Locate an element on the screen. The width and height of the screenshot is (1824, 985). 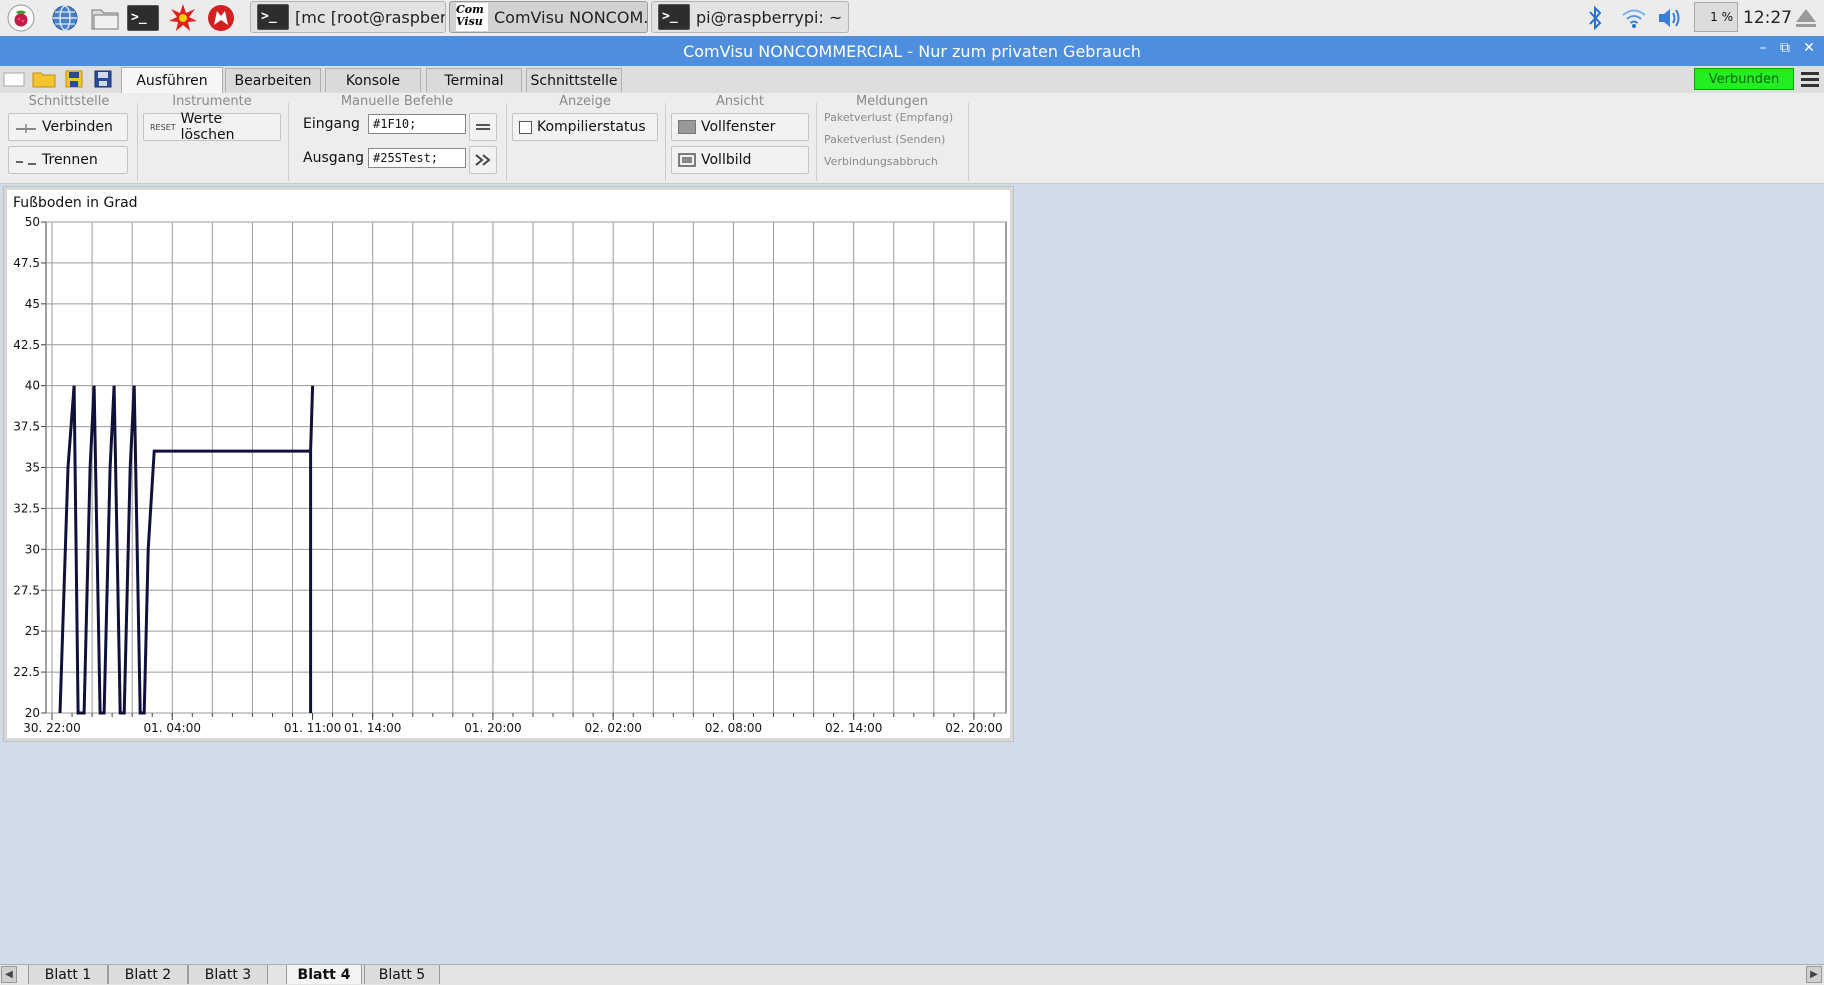
y-tick-label: 32.5 is located at coordinates (26, 508).